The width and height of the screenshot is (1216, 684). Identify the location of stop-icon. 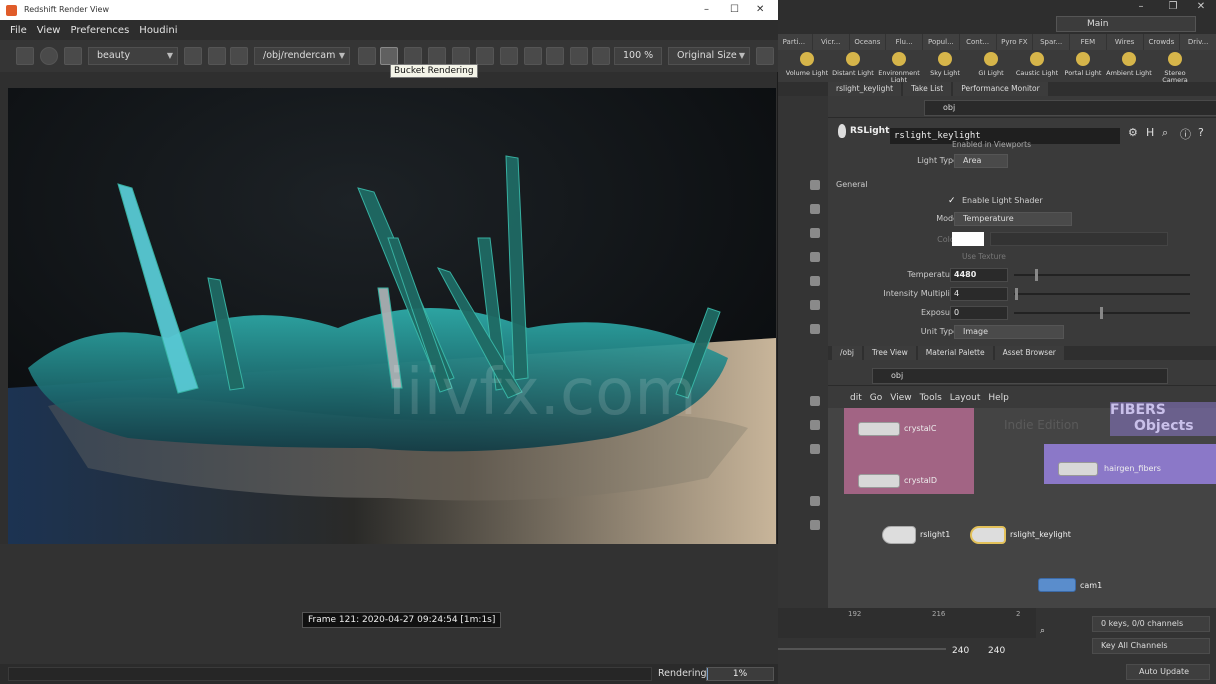
(217, 56).